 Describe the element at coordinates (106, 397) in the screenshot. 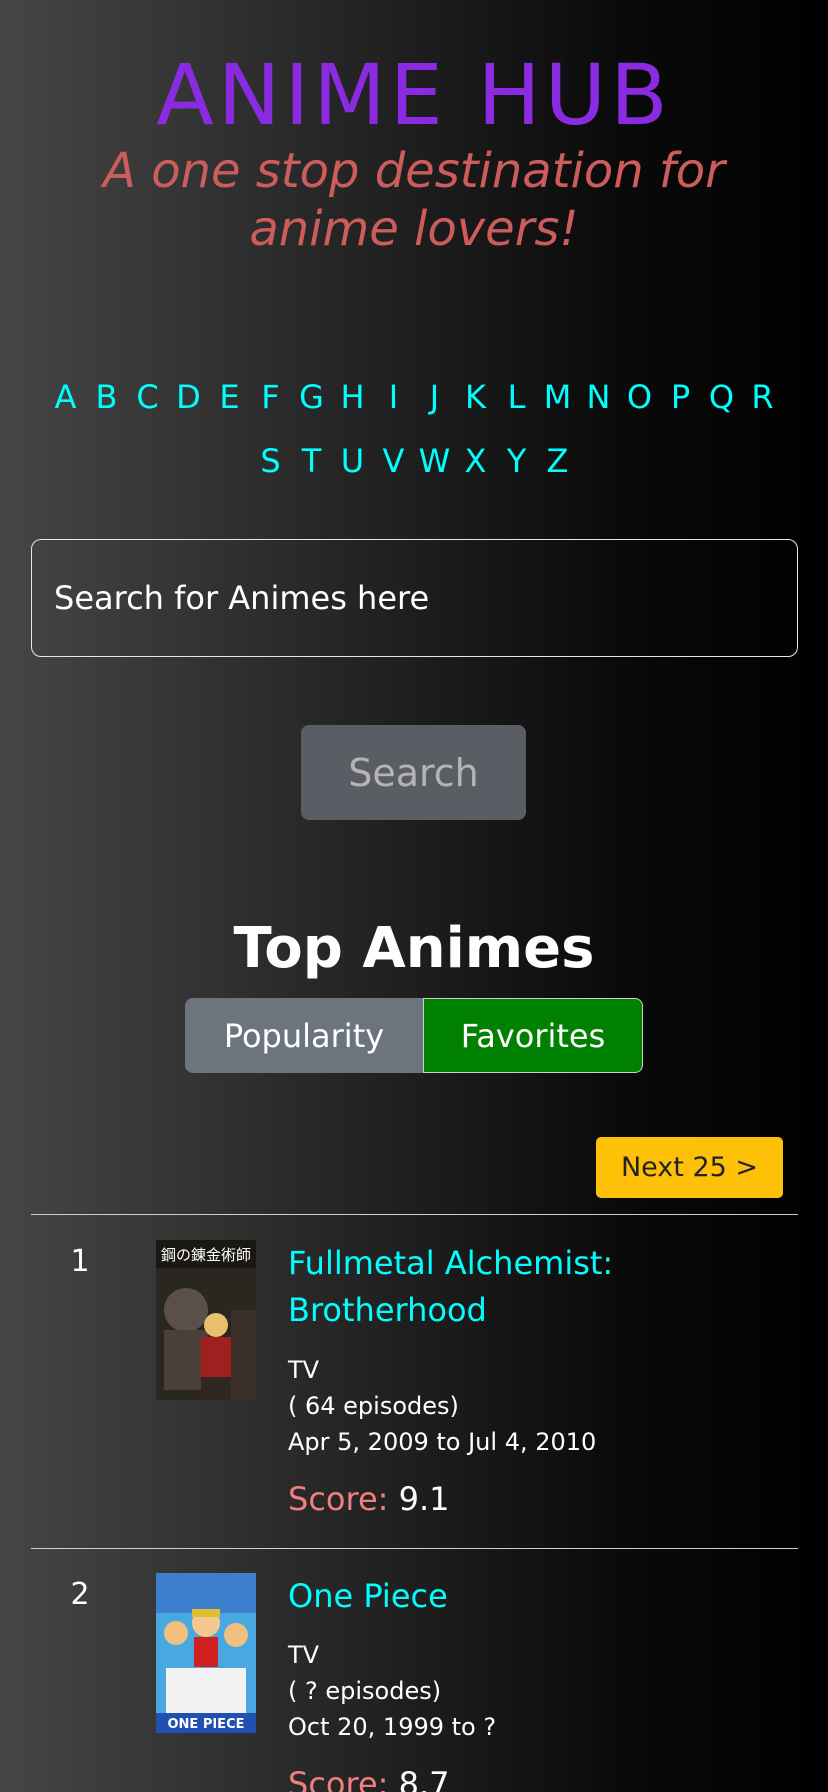

I see `letter-link-b: B` at that location.